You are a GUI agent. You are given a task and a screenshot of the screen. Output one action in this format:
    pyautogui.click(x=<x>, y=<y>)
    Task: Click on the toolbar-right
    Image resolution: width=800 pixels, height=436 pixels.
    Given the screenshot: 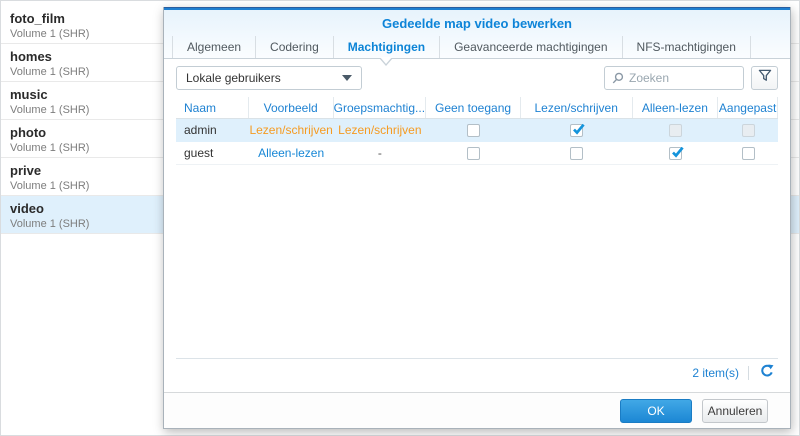 What is the action you would take?
    pyautogui.click(x=691, y=78)
    